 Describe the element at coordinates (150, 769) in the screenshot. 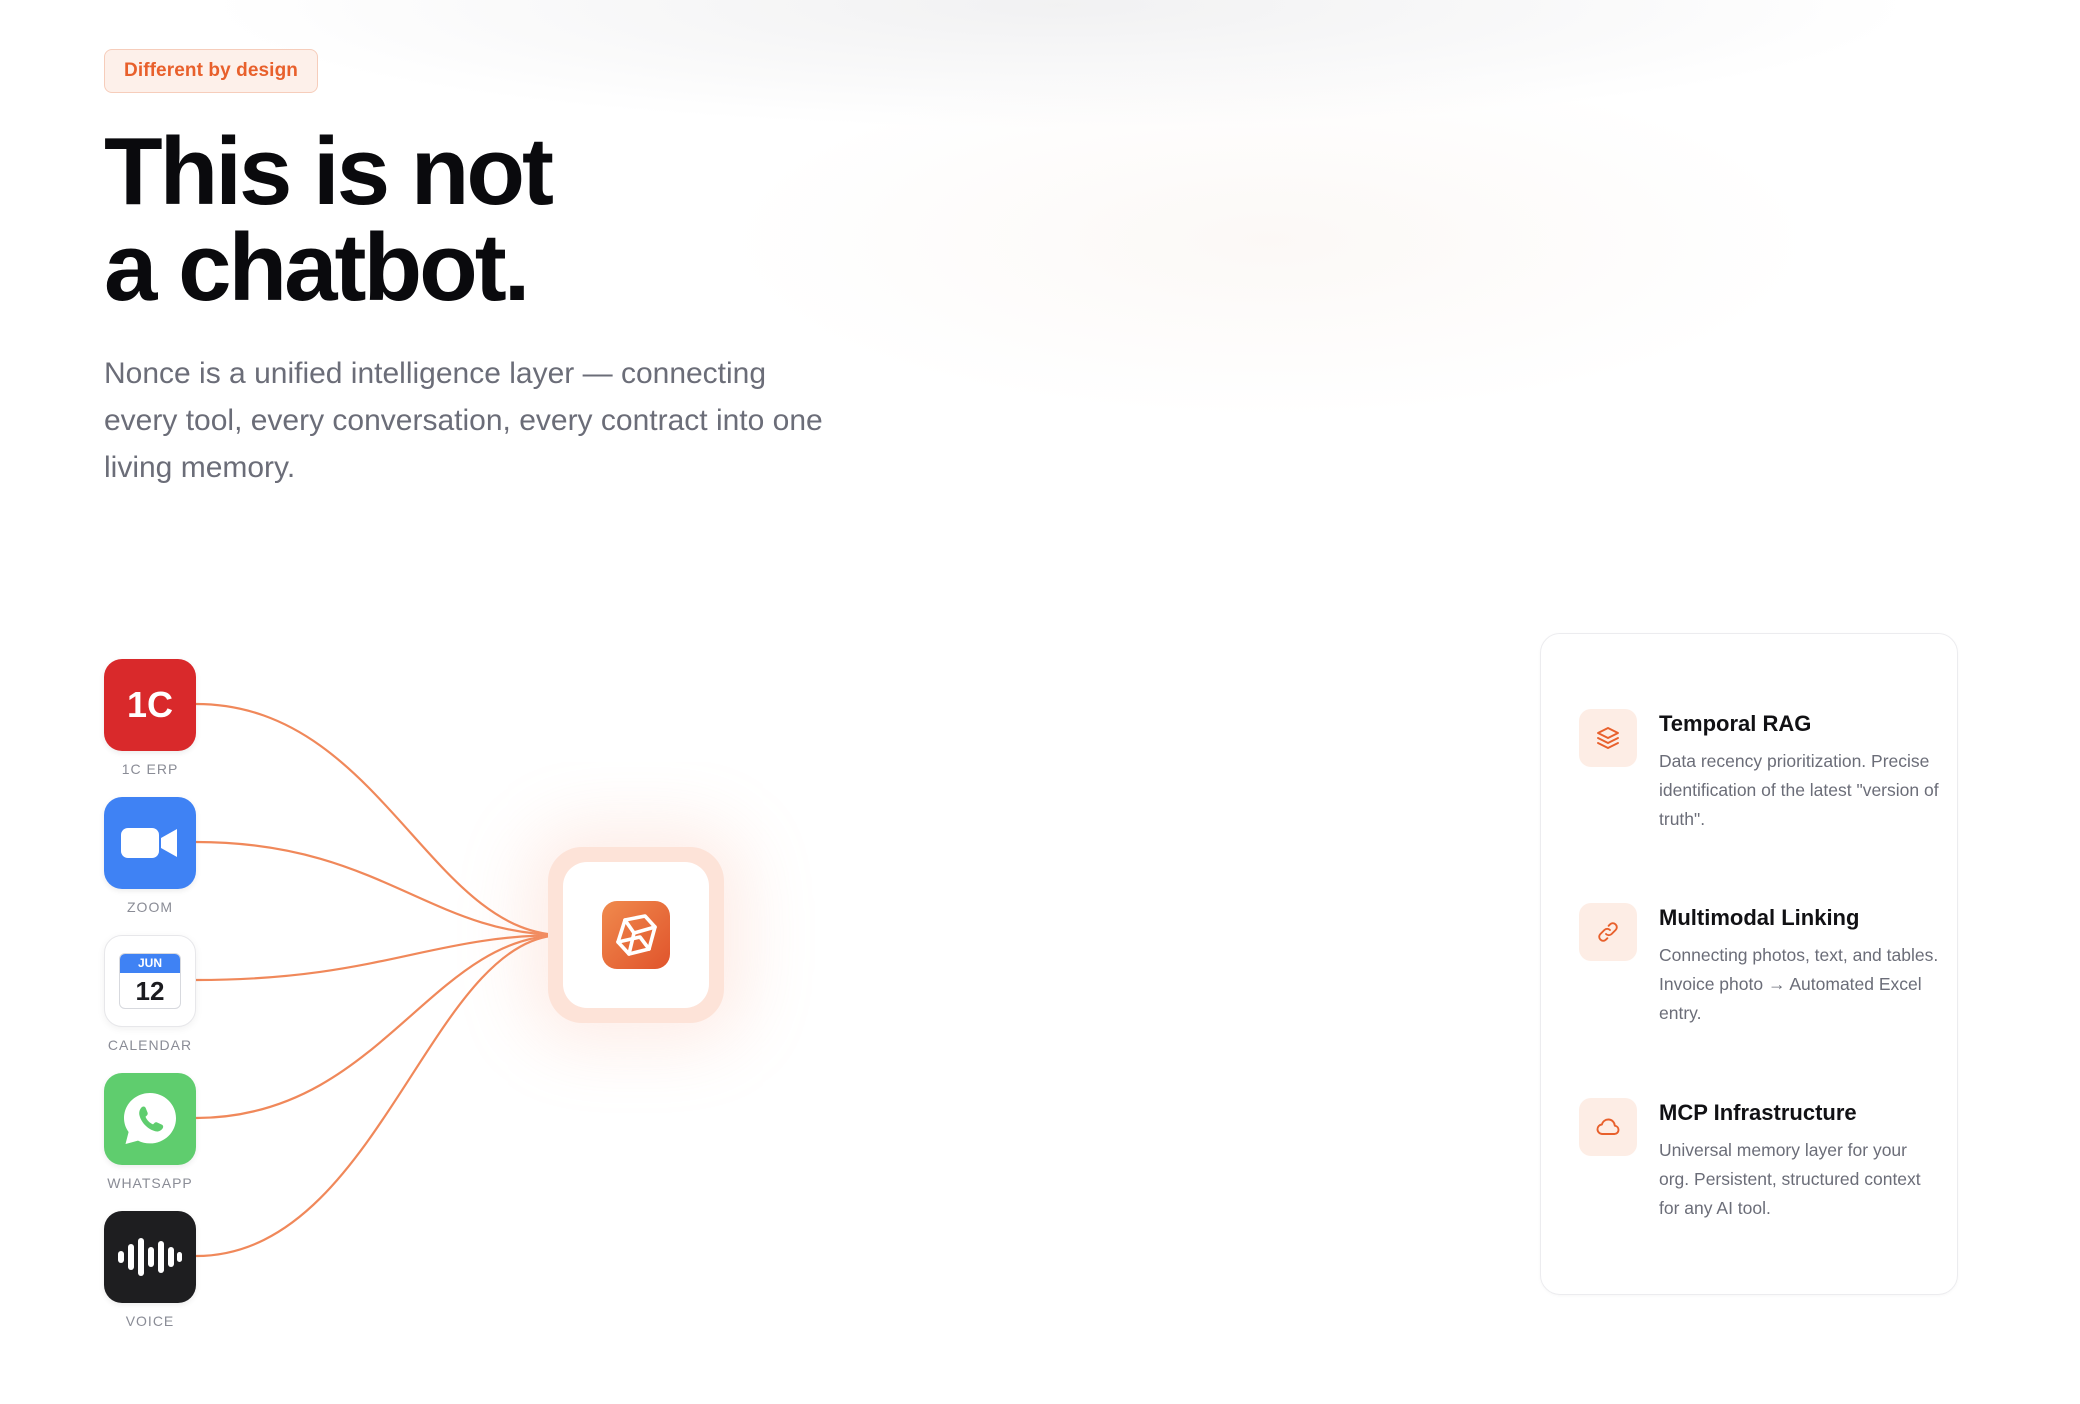

I see `source-label: 1C ERP` at that location.